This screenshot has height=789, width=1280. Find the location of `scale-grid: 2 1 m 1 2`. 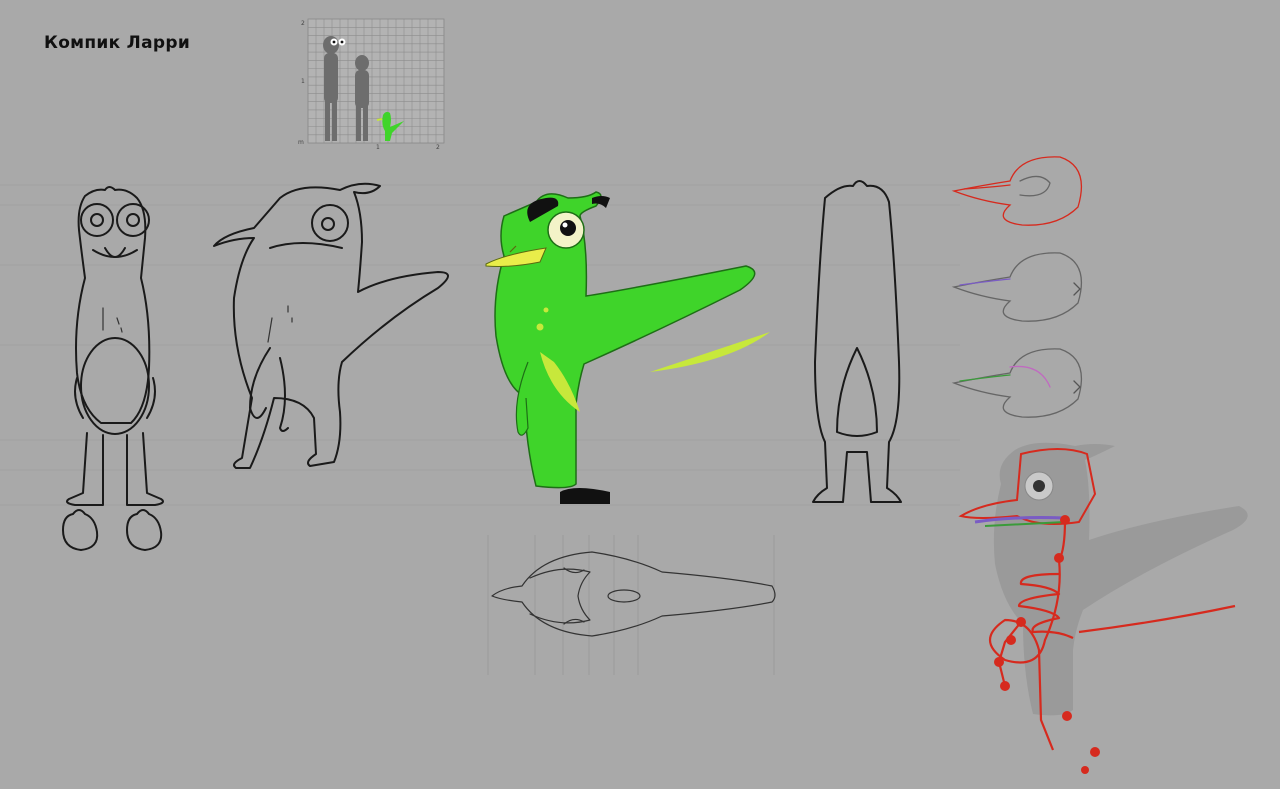

scale-grid: 2 1 m 1 2 is located at coordinates (371, 84).